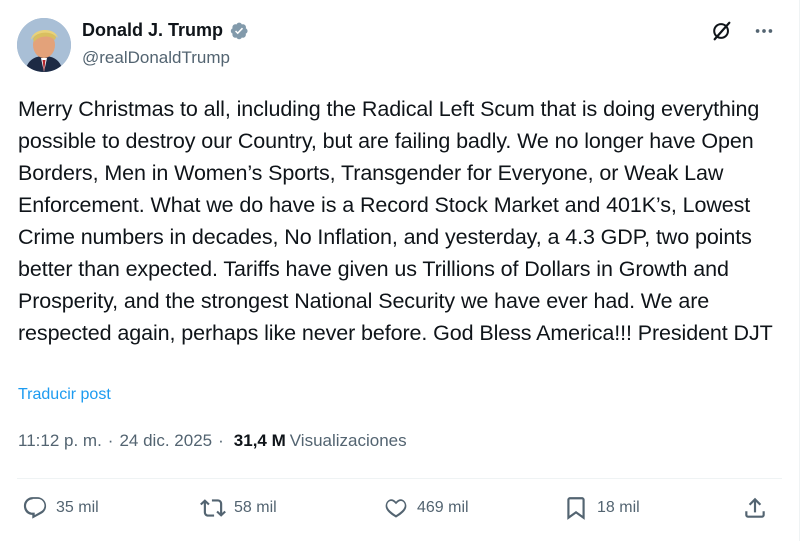 This screenshot has width=800, height=541. I want to click on author-row: Donald J. Trump, so click(165, 30).